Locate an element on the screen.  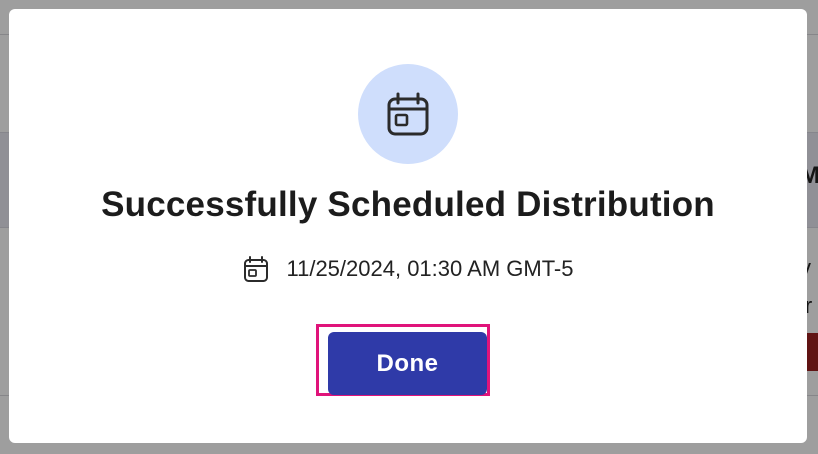
scheduled-datetime-text: 11/25/2024, 01:30 AM GMT-5 is located at coordinates (430, 268).